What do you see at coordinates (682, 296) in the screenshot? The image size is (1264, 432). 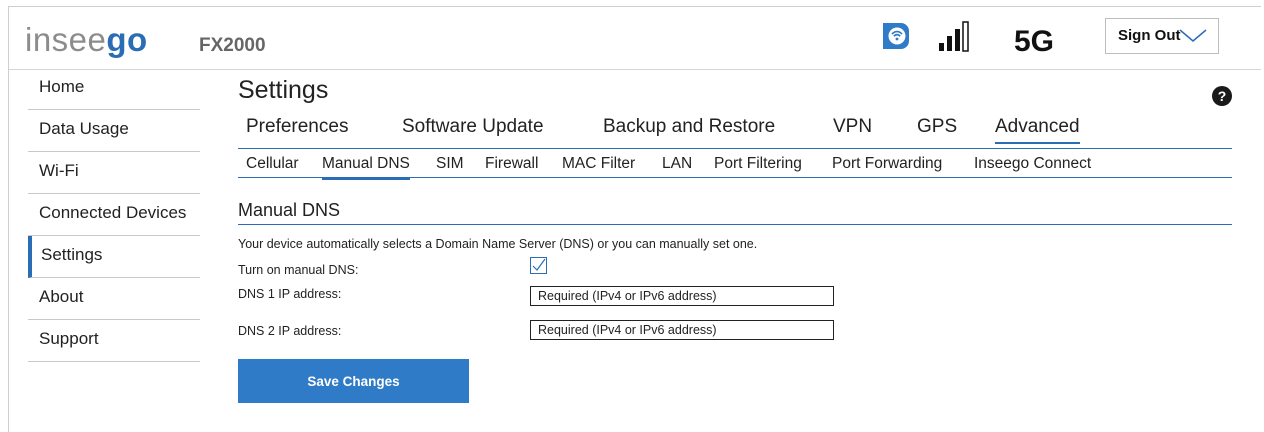 I see `dns1-input` at bounding box center [682, 296].